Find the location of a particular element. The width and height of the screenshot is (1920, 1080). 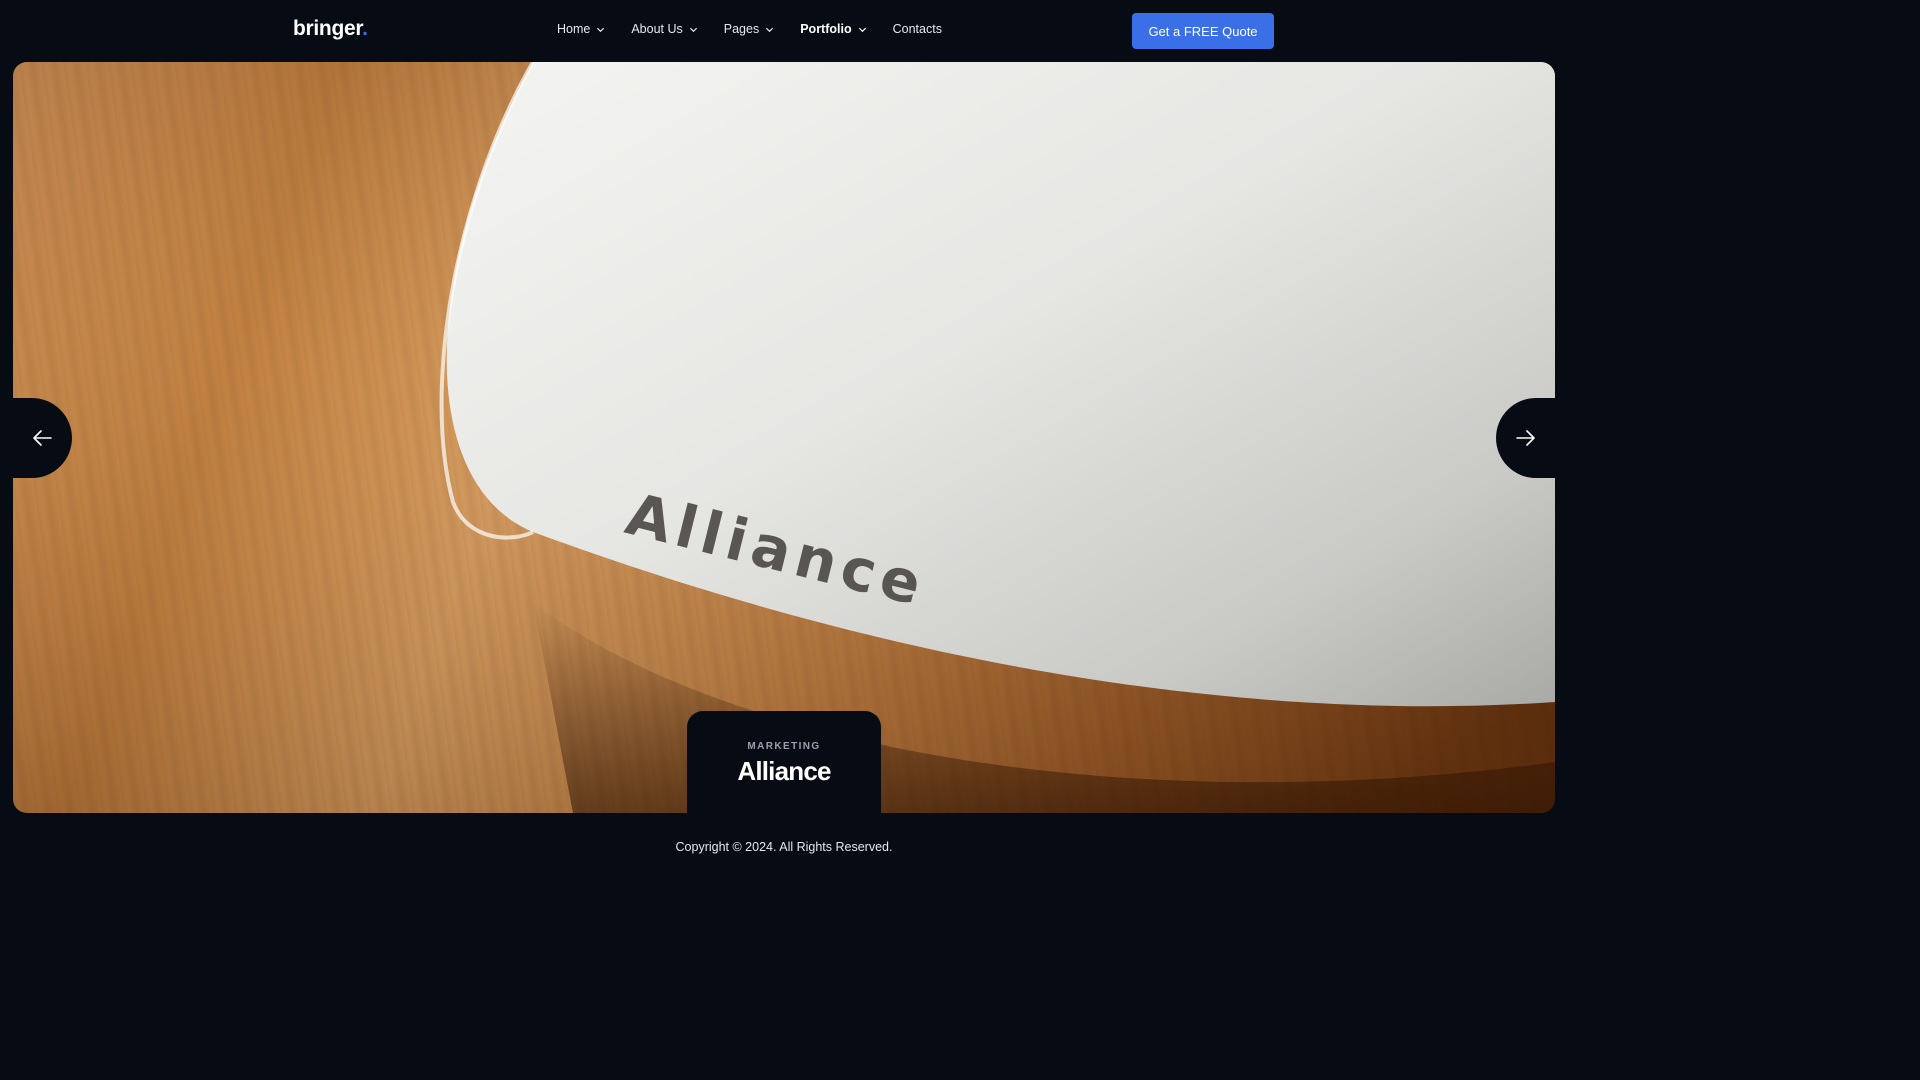

nav-item-label: About Us is located at coordinates (657, 29).